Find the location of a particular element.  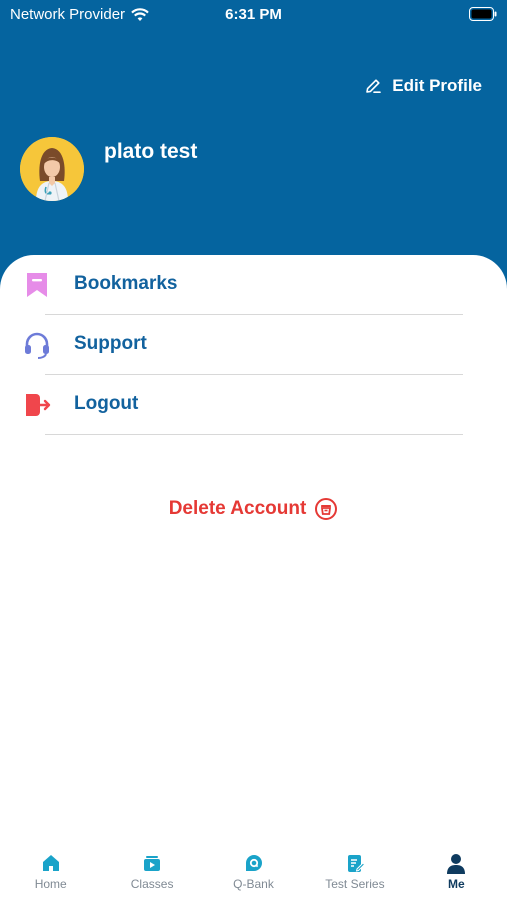

bottom-tab-bar: Home Classes Q-Bank Test Series Me is located at coordinates (253, 870).